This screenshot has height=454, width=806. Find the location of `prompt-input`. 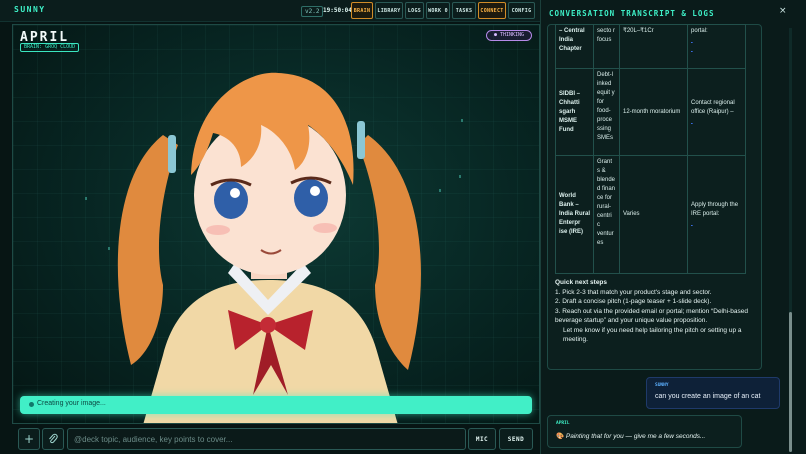

prompt-input is located at coordinates (266, 439).